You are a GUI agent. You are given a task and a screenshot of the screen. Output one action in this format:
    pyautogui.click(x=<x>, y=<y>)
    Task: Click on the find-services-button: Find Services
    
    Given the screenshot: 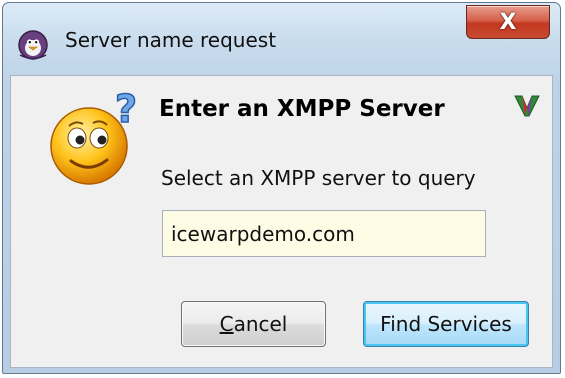 What is the action you would take?
    pyautogui.click(x=446, y=324)
    